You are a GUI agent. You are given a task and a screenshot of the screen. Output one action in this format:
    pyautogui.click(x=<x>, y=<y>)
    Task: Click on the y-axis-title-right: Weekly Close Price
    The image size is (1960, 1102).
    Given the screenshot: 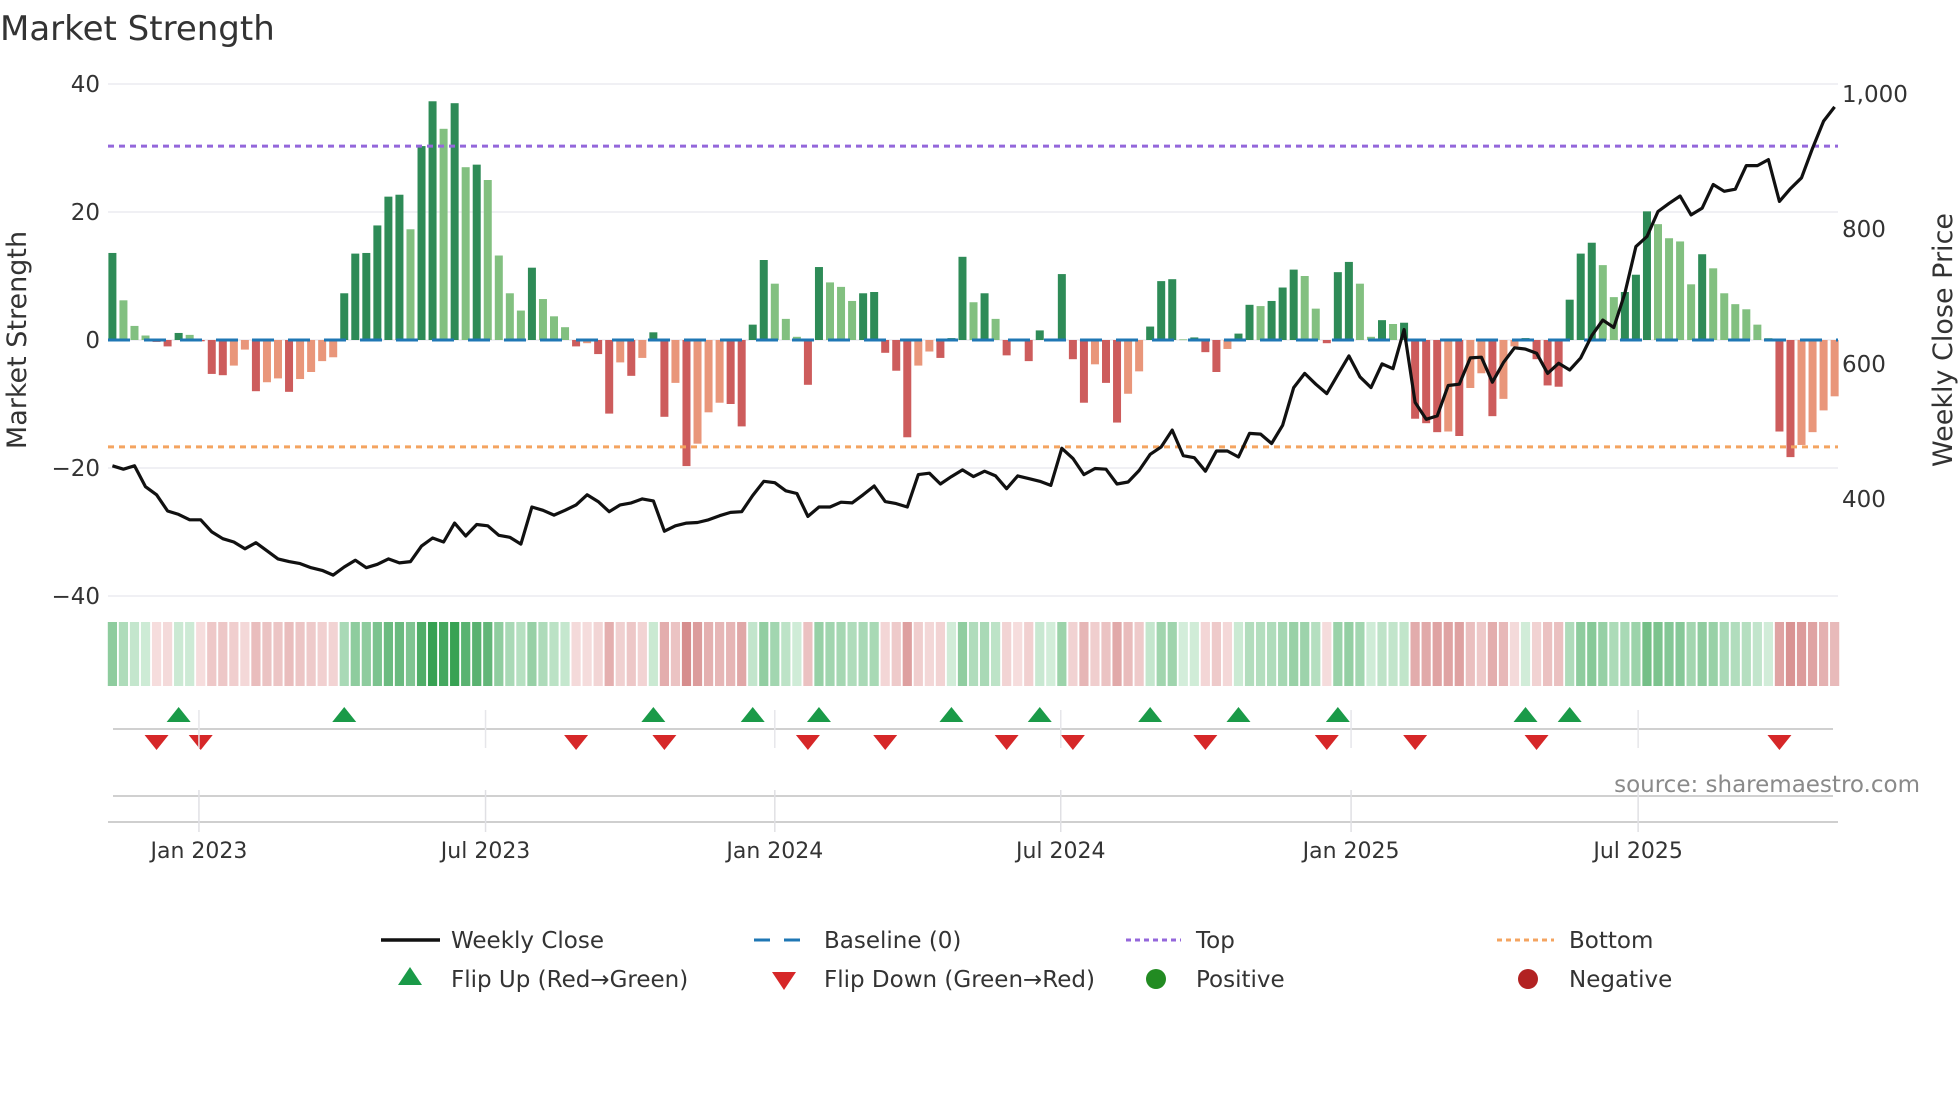 What is the action you would take?
    pyautogui.click(x=1943, y=340)
    